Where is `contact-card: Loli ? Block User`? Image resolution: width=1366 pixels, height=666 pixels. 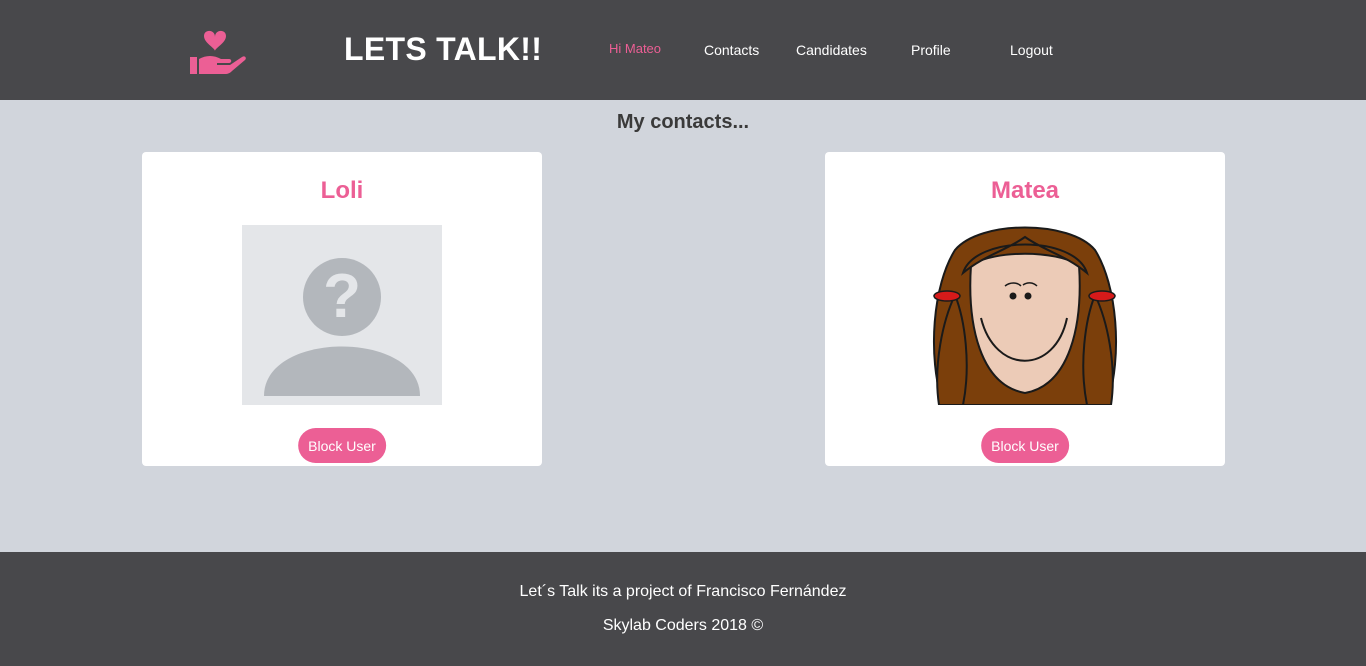
contact-card: Loli ? Block User is located at coordinates (342, 309).